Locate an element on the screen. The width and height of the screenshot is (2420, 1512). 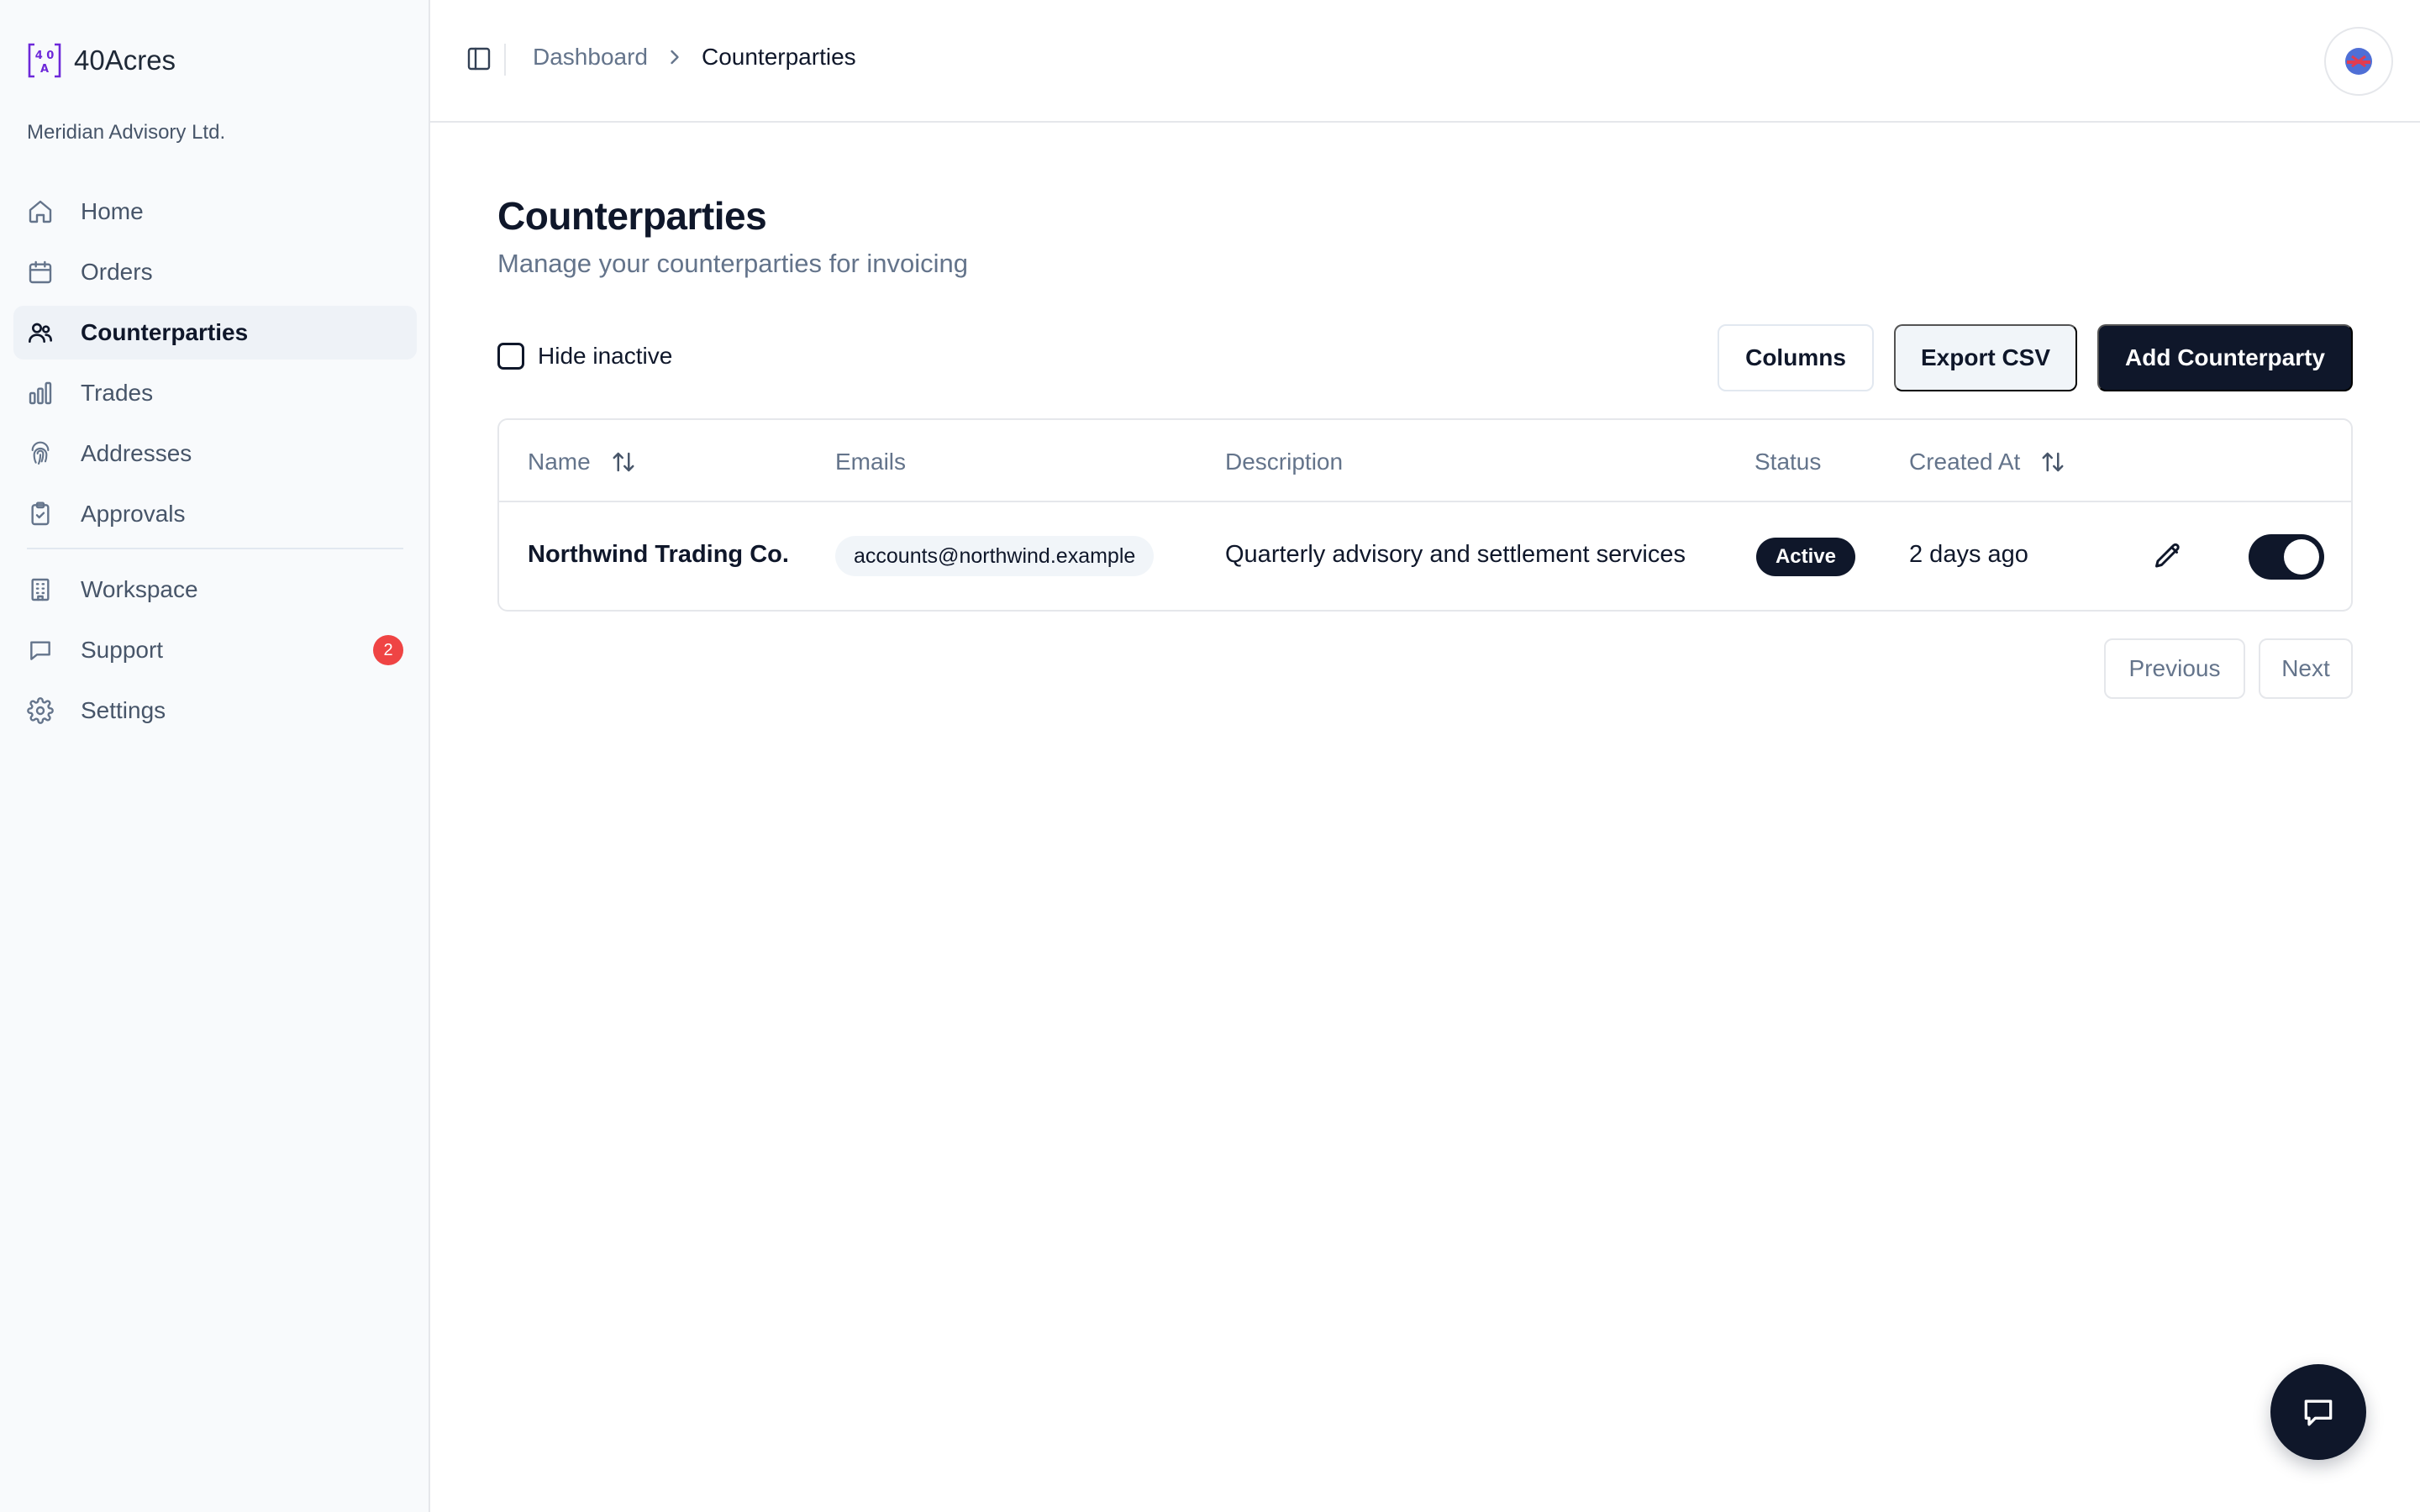
column-header-name: Name is located at coordinates (582, 462).